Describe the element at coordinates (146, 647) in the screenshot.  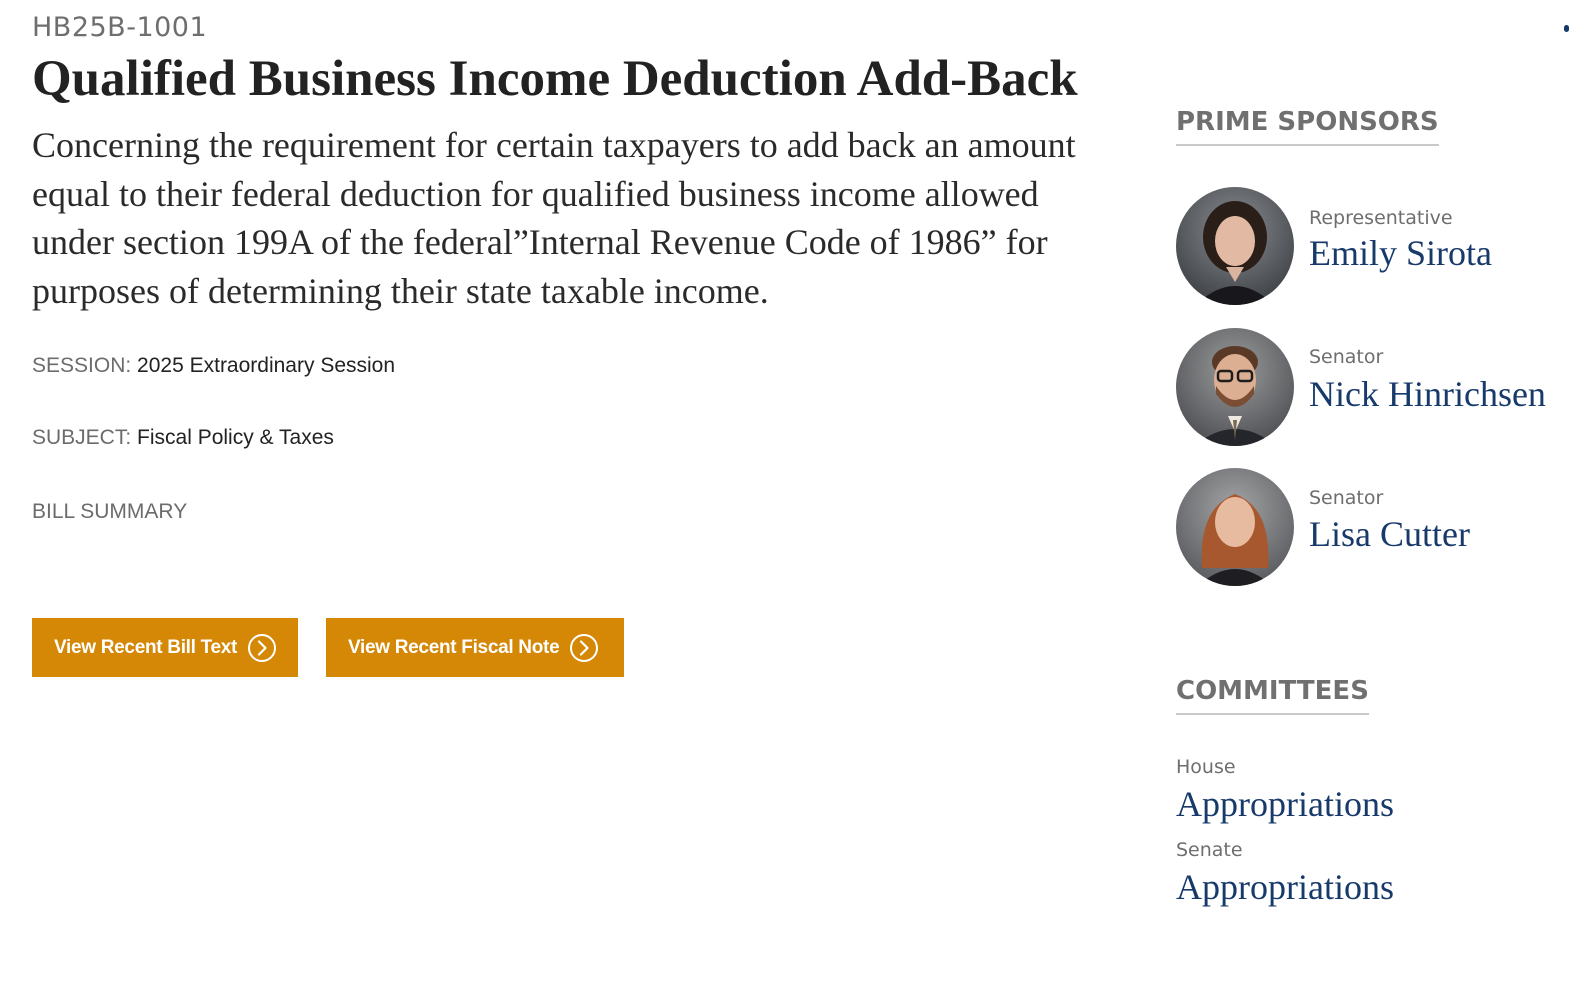
I see `view-recent-bill-text-label: View Recent Bill Text` at that location.